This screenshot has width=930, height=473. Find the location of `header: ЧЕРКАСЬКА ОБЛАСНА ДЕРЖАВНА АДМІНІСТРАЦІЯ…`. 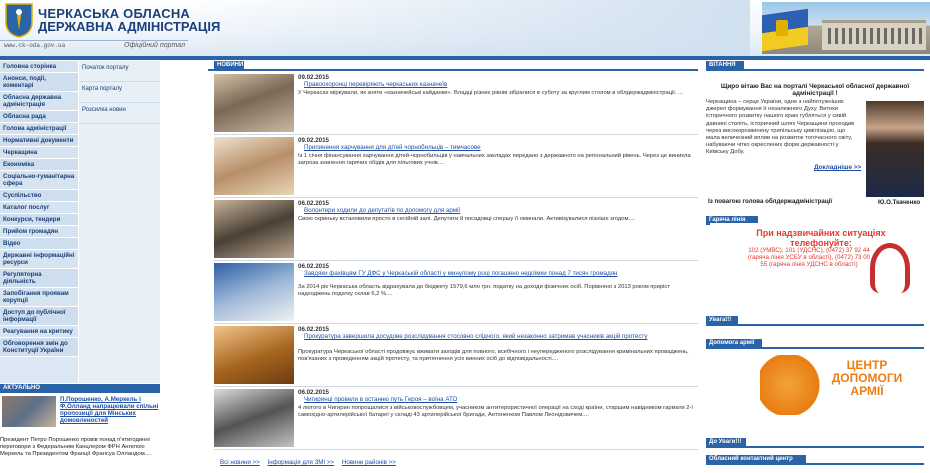

header: ЧЕРКАСЬКА ОБЛАСНА ДЕРЖАВНА АДМІНІСТРАЦІЯ… is located at coordinates (465, 29).